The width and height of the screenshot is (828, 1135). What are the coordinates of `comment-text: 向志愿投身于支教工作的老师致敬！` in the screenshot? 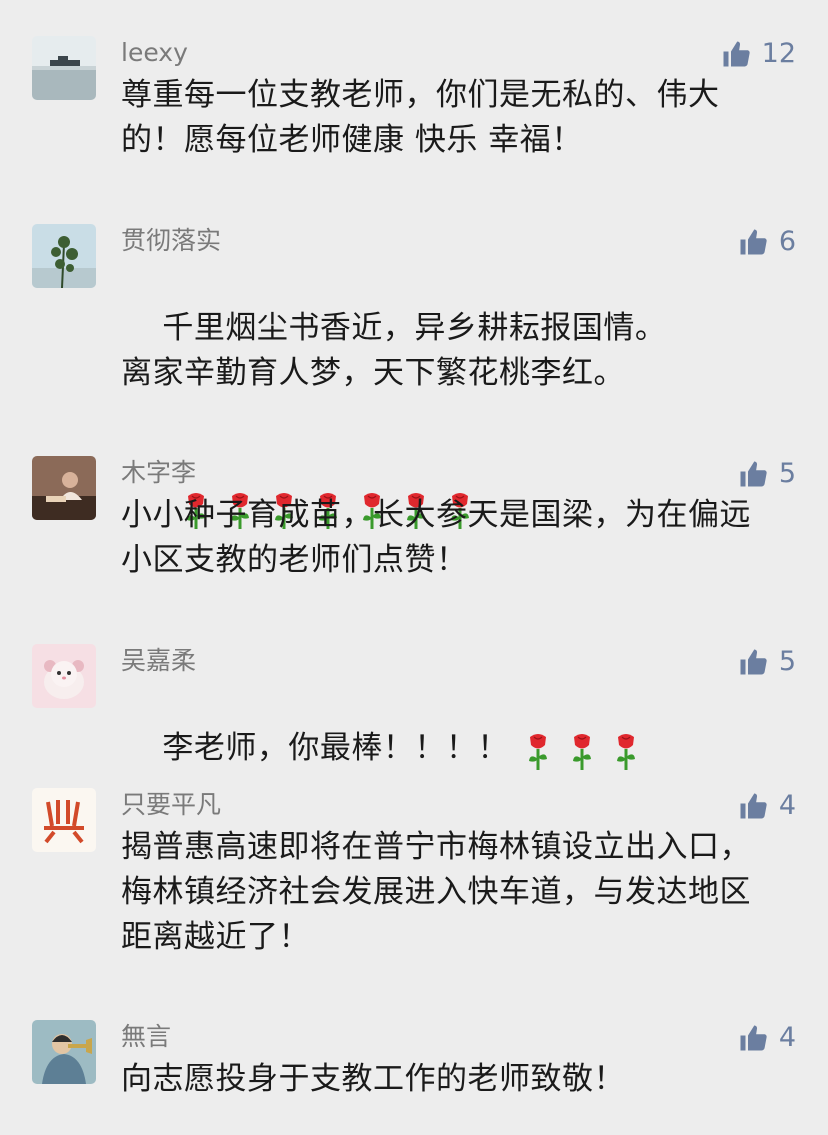 It's located at (373, 1079).